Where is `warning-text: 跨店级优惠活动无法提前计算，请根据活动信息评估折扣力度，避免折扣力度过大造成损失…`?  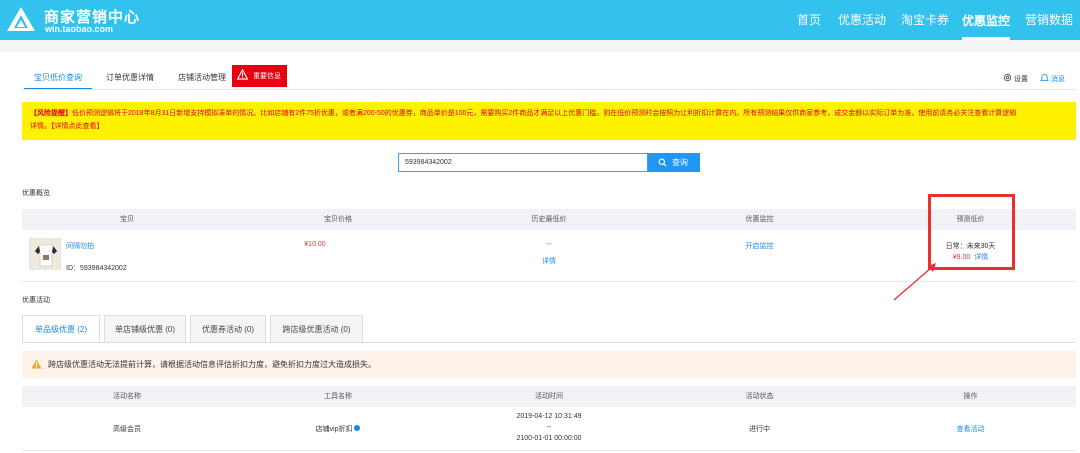 warning-text: 跨店级优惠活动无法提前计算，请根据活动信息评估折扣力度，避免折扣力度过大造成损失… is located at coordinates (212, 364).